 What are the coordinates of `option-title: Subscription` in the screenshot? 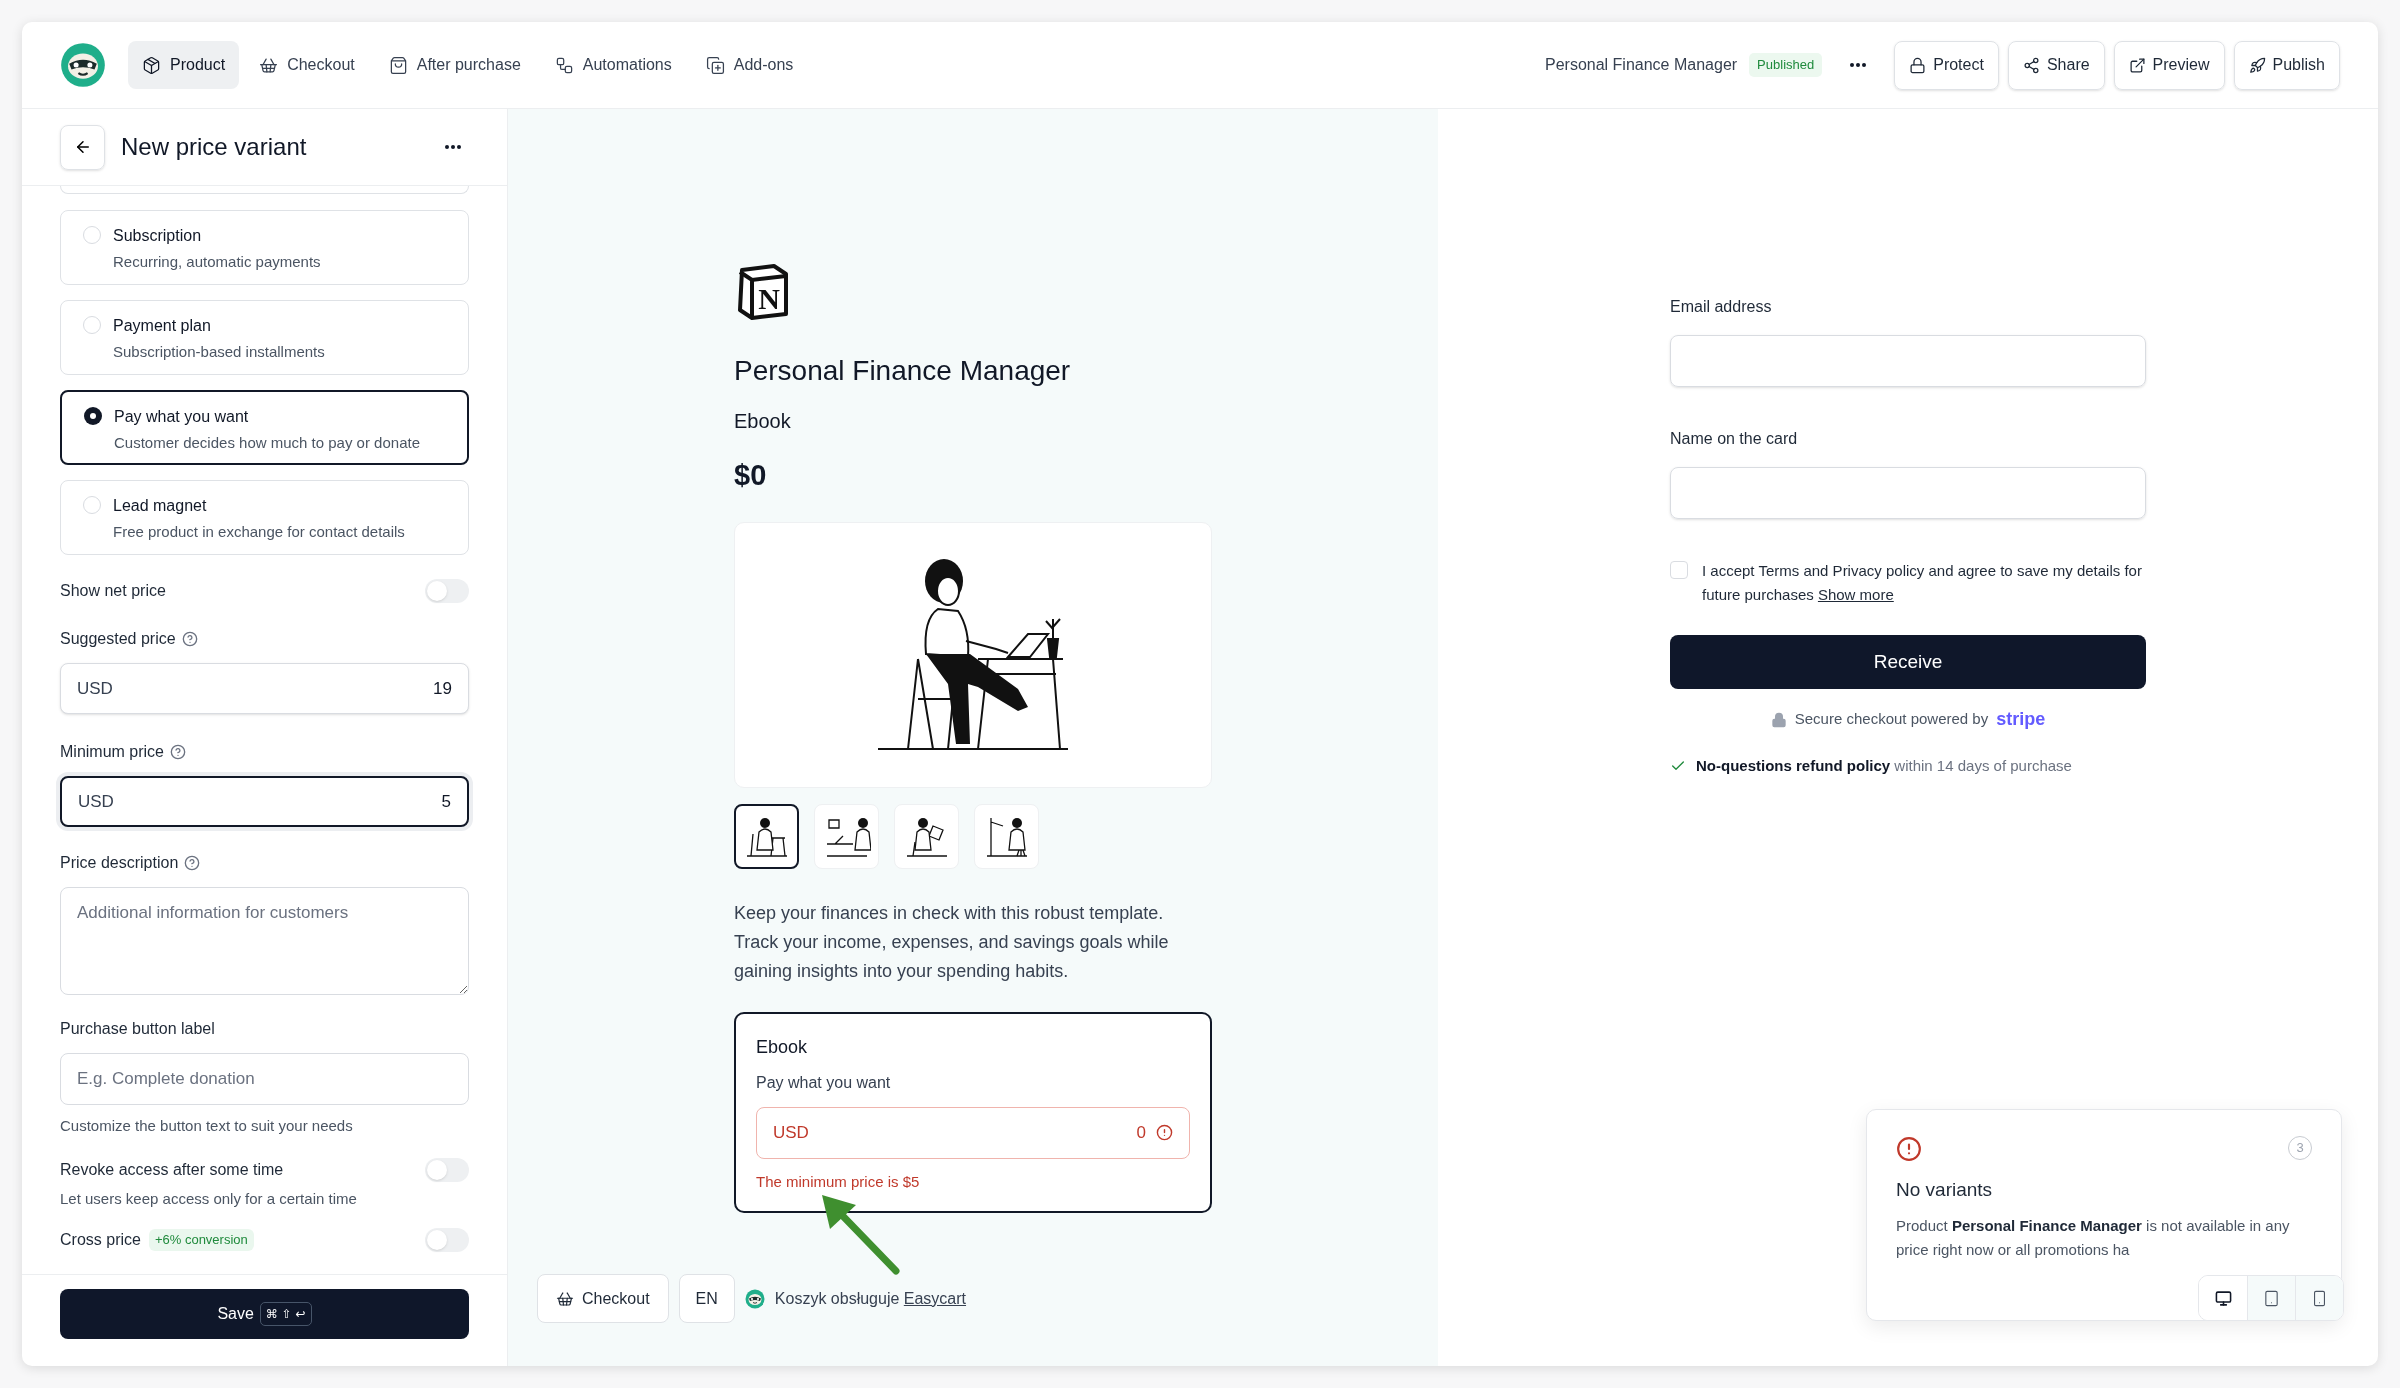 It's located at (158, 236).